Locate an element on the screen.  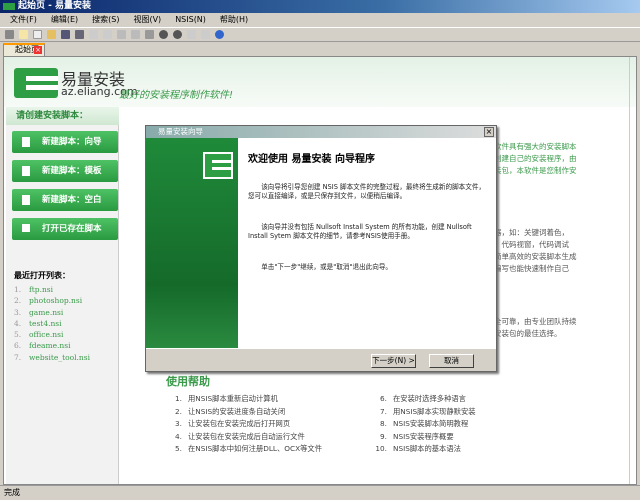
dialog-title: 易量安装向导 is located at coordinates (180, 131).